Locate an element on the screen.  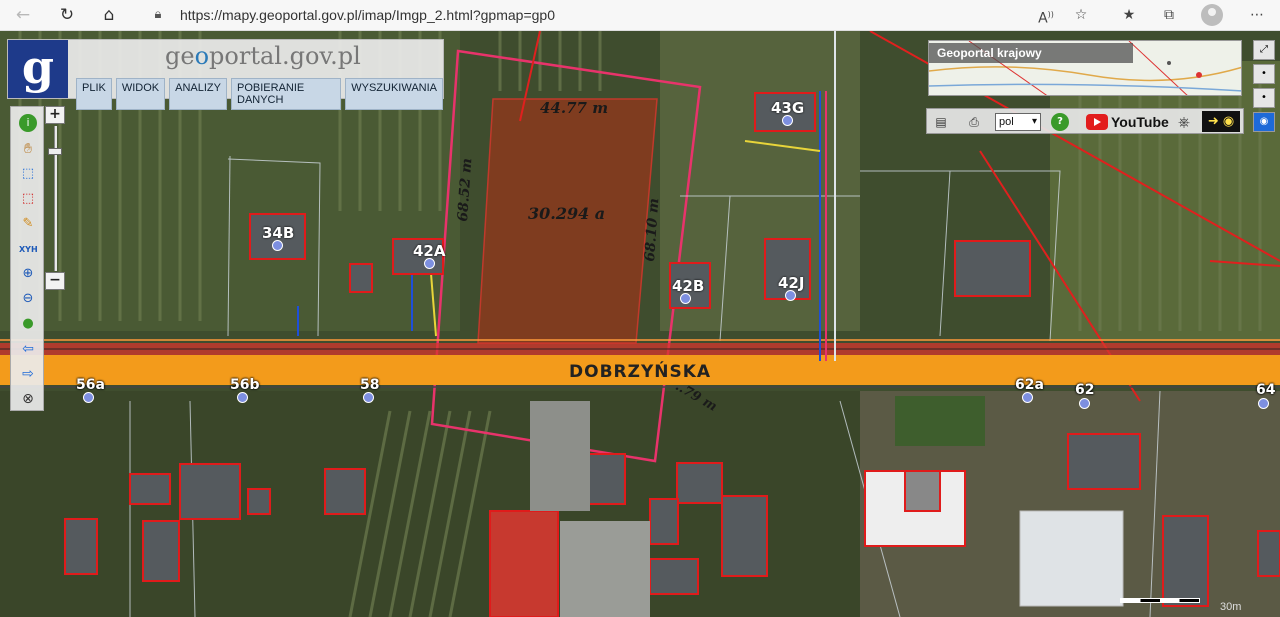
more-menu-icon: ⋯ is located at coordinates (1257, 15).